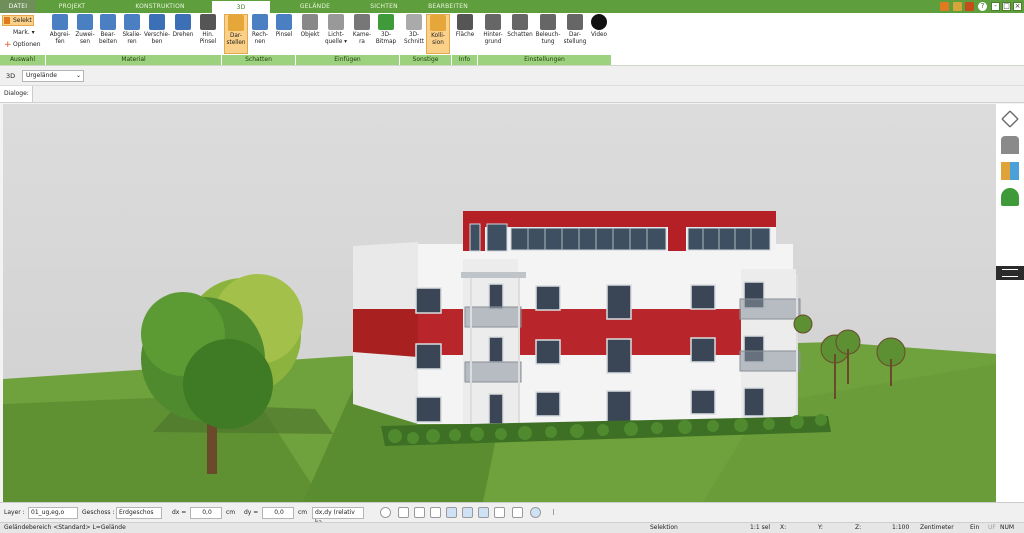 The width and height of the screenshot is (1024, 533). Describe the element at coordinates (1010, 273) in the screenshot. I see `panel-toggle-button` at that location.